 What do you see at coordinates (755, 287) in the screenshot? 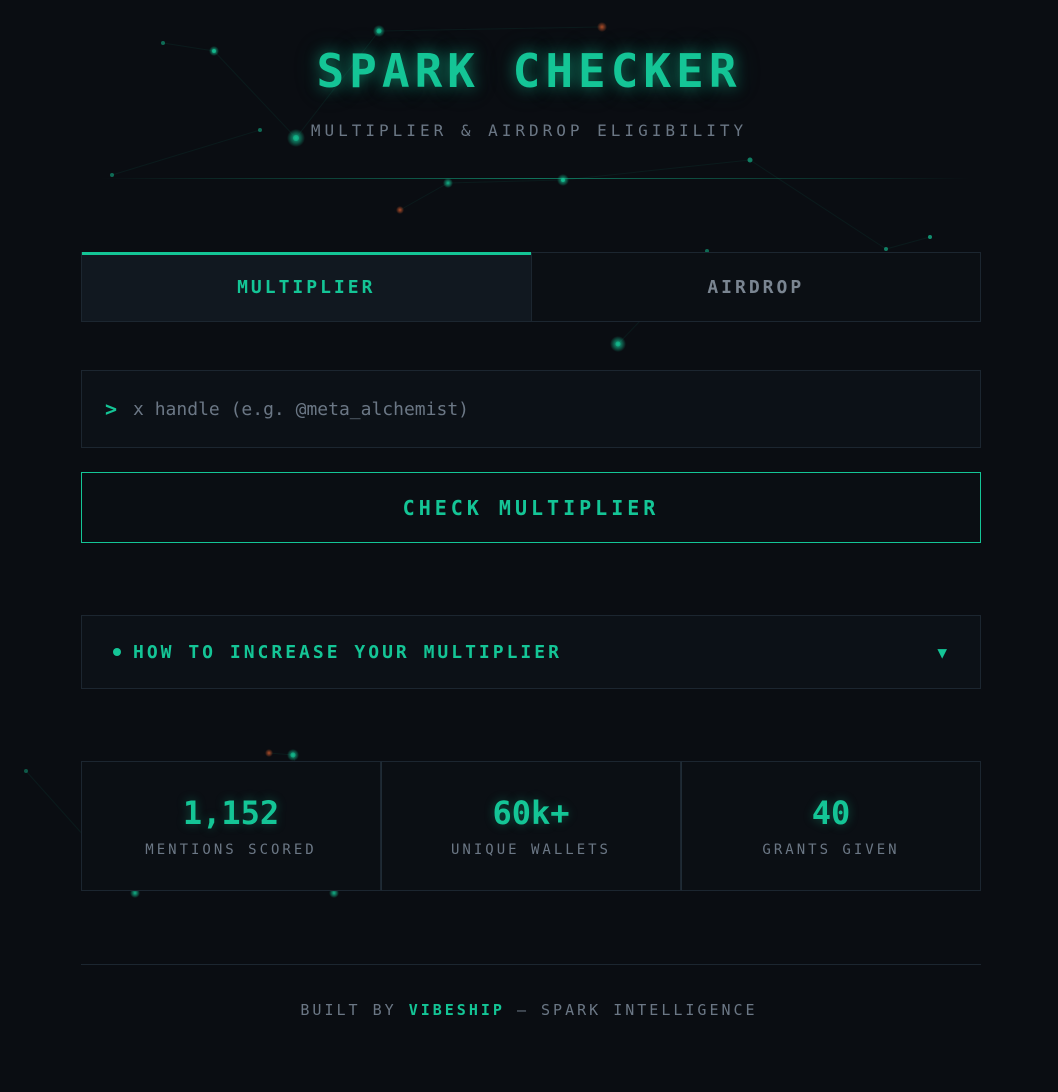
I see `tab-airdrop: AIRDROP` at bounding box center [755, 287].